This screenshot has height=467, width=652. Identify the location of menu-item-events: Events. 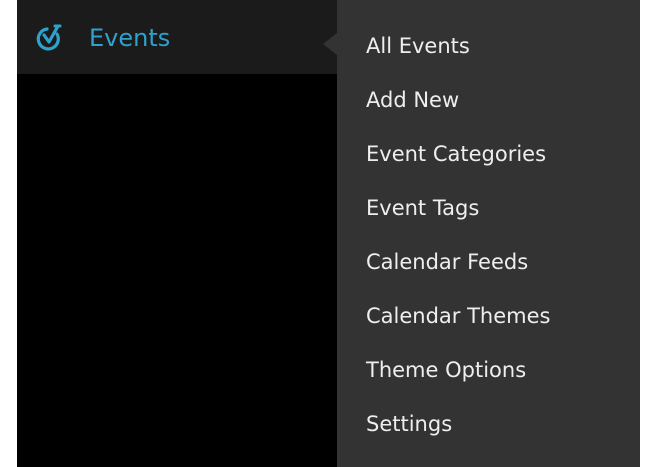
(177, 37).